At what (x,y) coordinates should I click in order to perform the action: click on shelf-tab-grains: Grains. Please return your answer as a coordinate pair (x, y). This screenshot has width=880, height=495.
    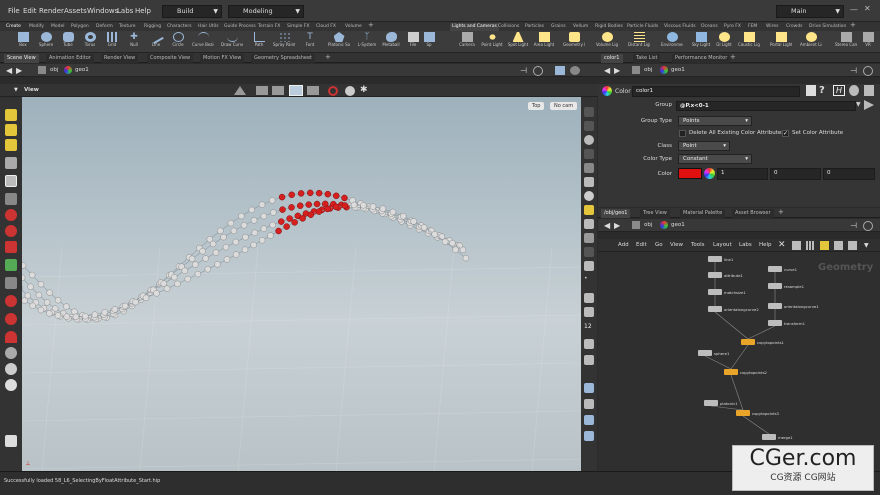
    Looking at the image, I should click on (558, 27).